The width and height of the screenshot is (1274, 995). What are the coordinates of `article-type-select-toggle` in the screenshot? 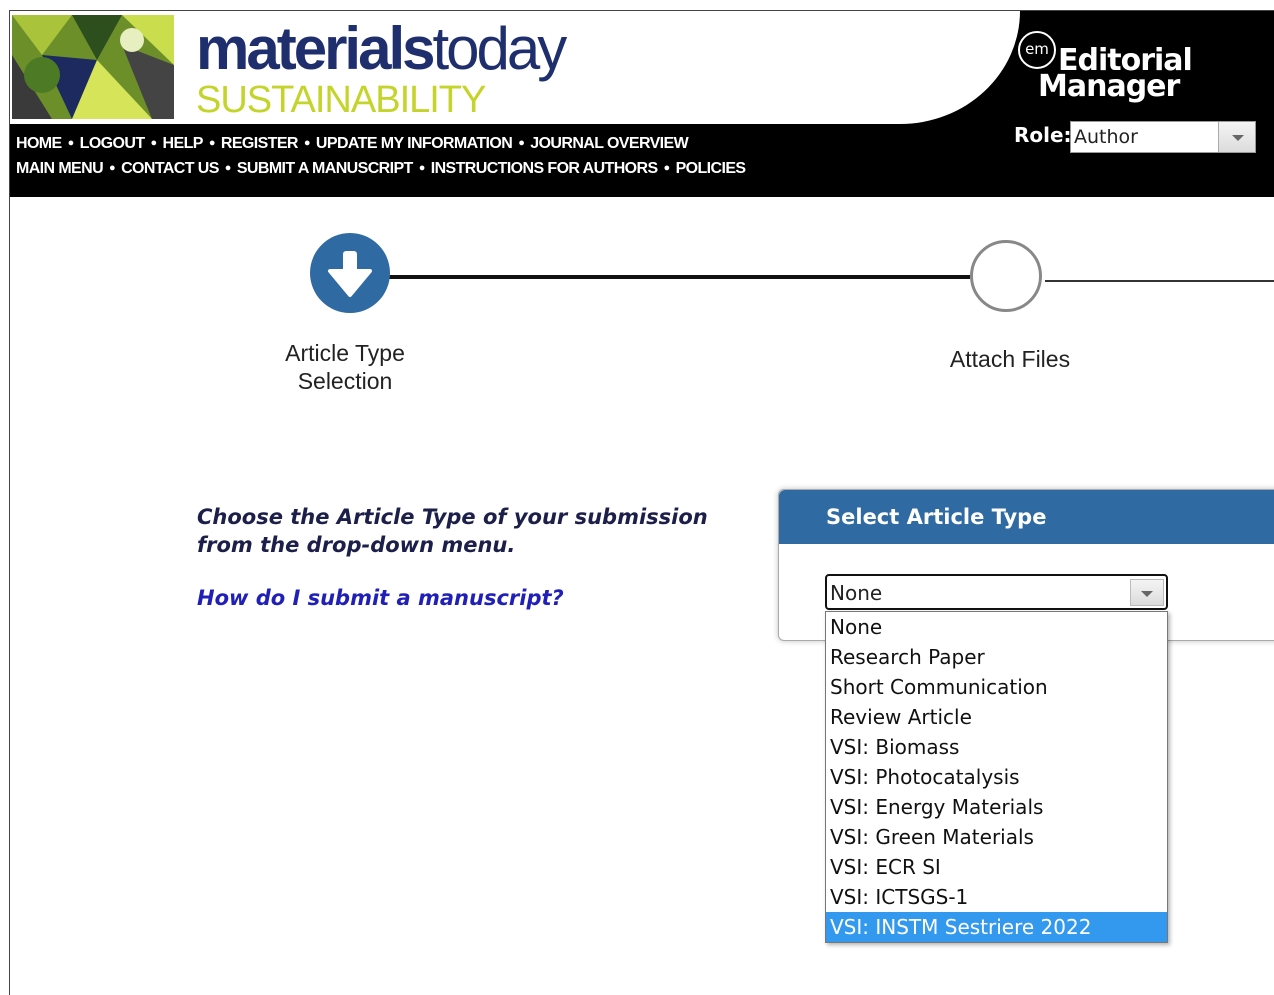 It's located at (1147, 592).